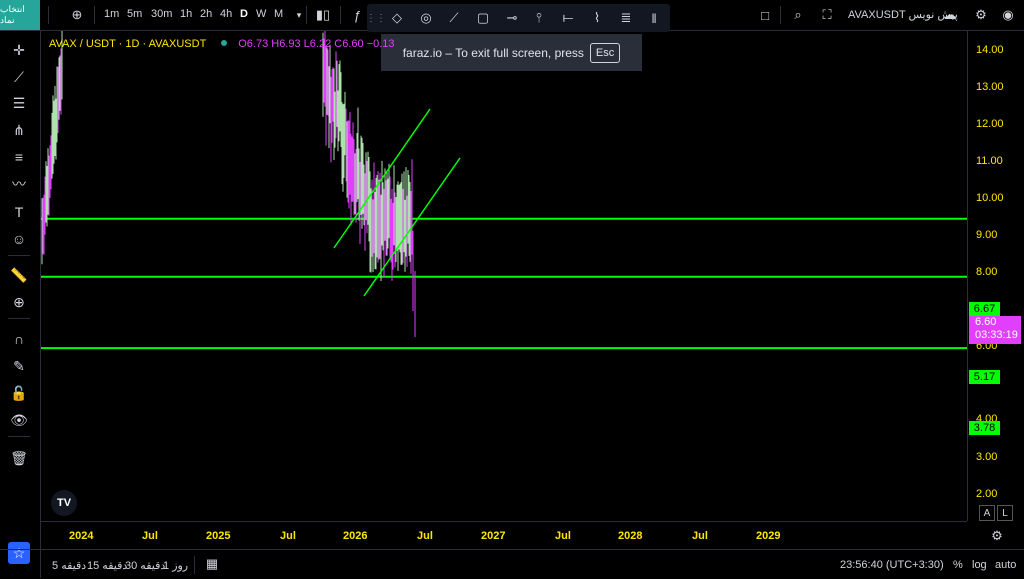 Image resolution: width=1024 pixels, height=579 pixels. What do you see at coordinates (64, 503) in the screenshot?
I see `tradingview-logo: TV` at bounding box center [64, 503].